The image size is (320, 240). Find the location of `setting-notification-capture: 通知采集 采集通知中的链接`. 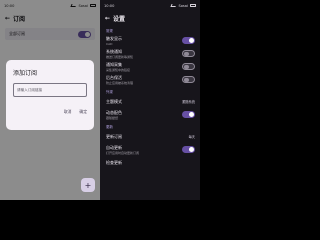

setting-notification-capture: 通知采集 采集通知中的链接 is located at coordinates (150, 66).